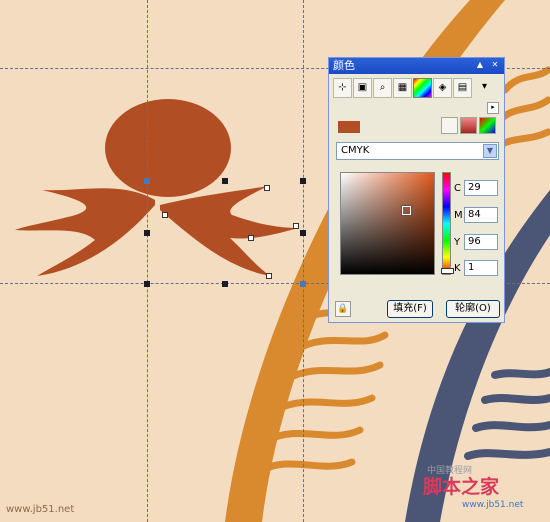 This screenshot has width=550, height=522. What do you see at coordinates (416, 66) in the screenshot?
I see `docker-titlebar: 颜色 ▲ ✕` at bounding box center [416, 66].